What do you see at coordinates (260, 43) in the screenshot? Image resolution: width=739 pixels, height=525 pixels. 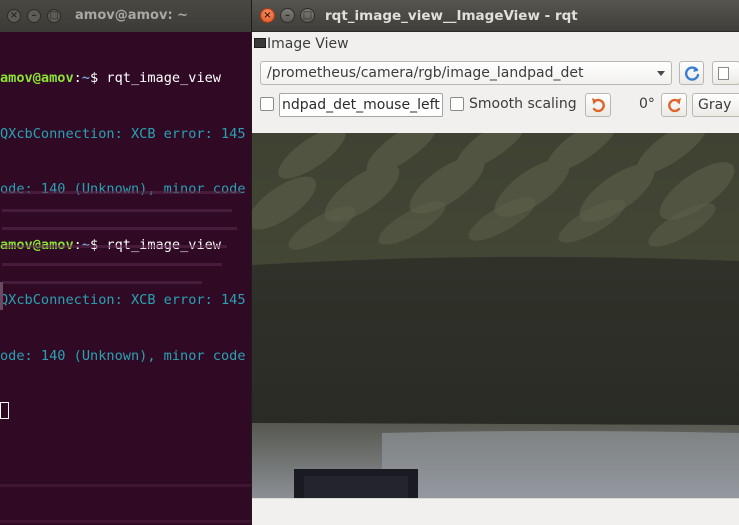 I see `dock-widget-icon` at bounding box center [260, 43].